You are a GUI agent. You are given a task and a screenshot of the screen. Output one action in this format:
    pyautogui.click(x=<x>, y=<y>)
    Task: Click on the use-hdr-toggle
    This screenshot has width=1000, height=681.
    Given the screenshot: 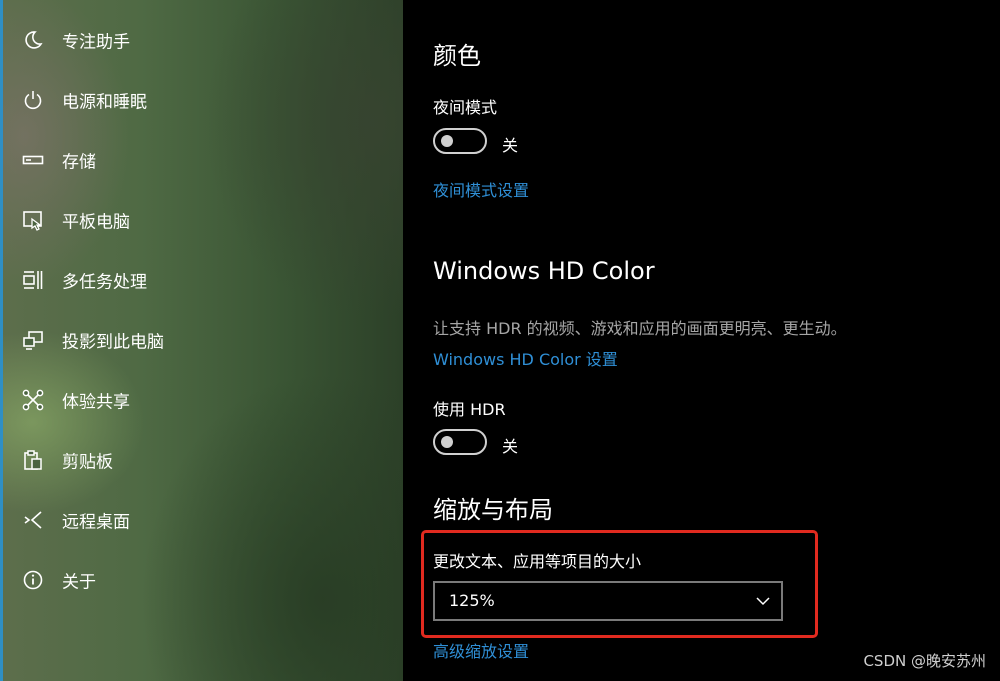 What is the action you would take?
    pyautogui.click(x=460, y=442)
    